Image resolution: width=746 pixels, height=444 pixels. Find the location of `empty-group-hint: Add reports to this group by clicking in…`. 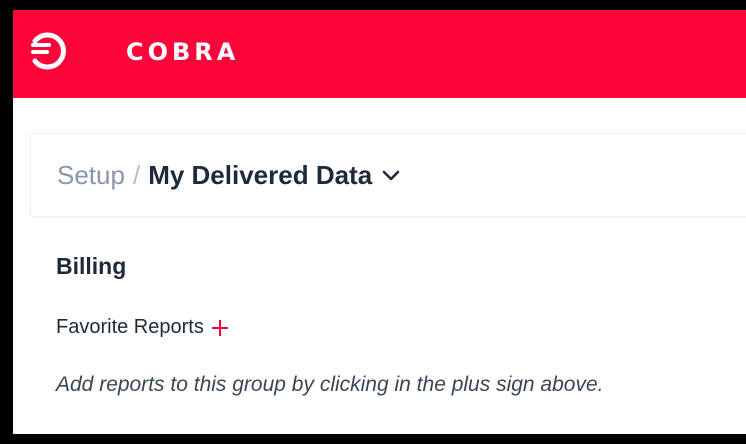

empty-group-hint: Add reports to this group by clicking in… is located at coordinates (330, 384).